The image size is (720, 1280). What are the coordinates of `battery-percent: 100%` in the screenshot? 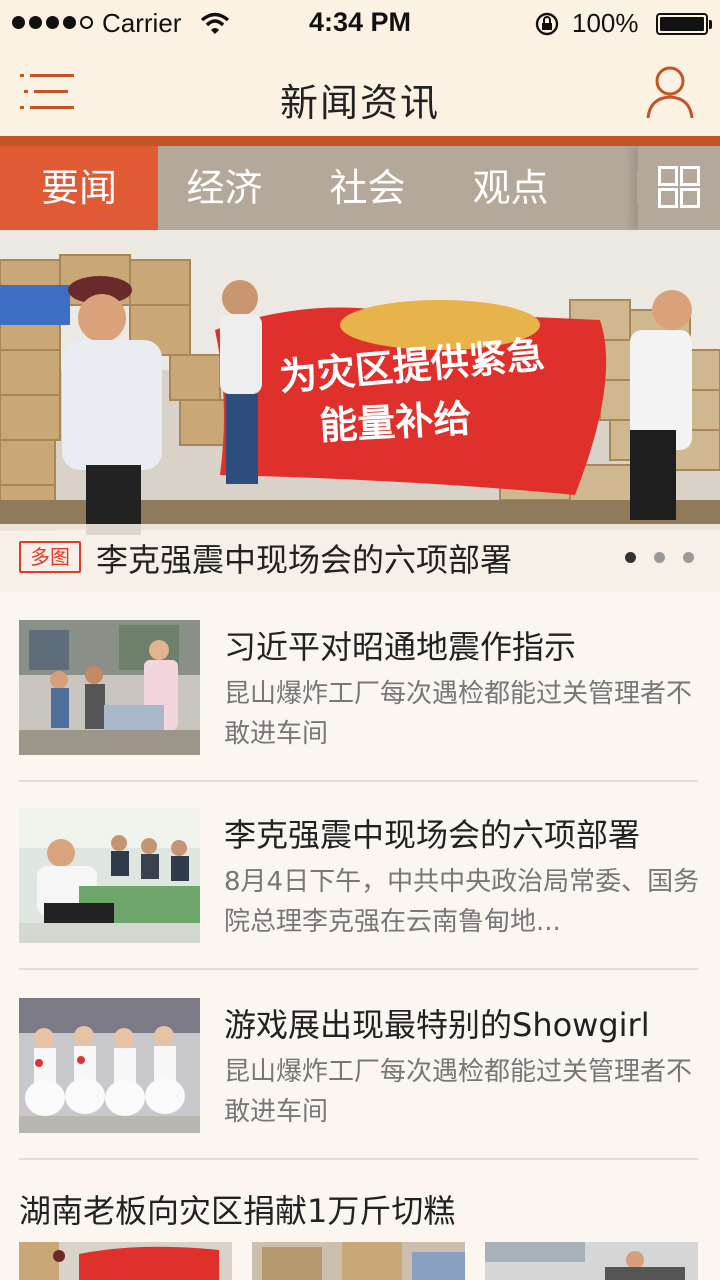 It's located at (605, 23).